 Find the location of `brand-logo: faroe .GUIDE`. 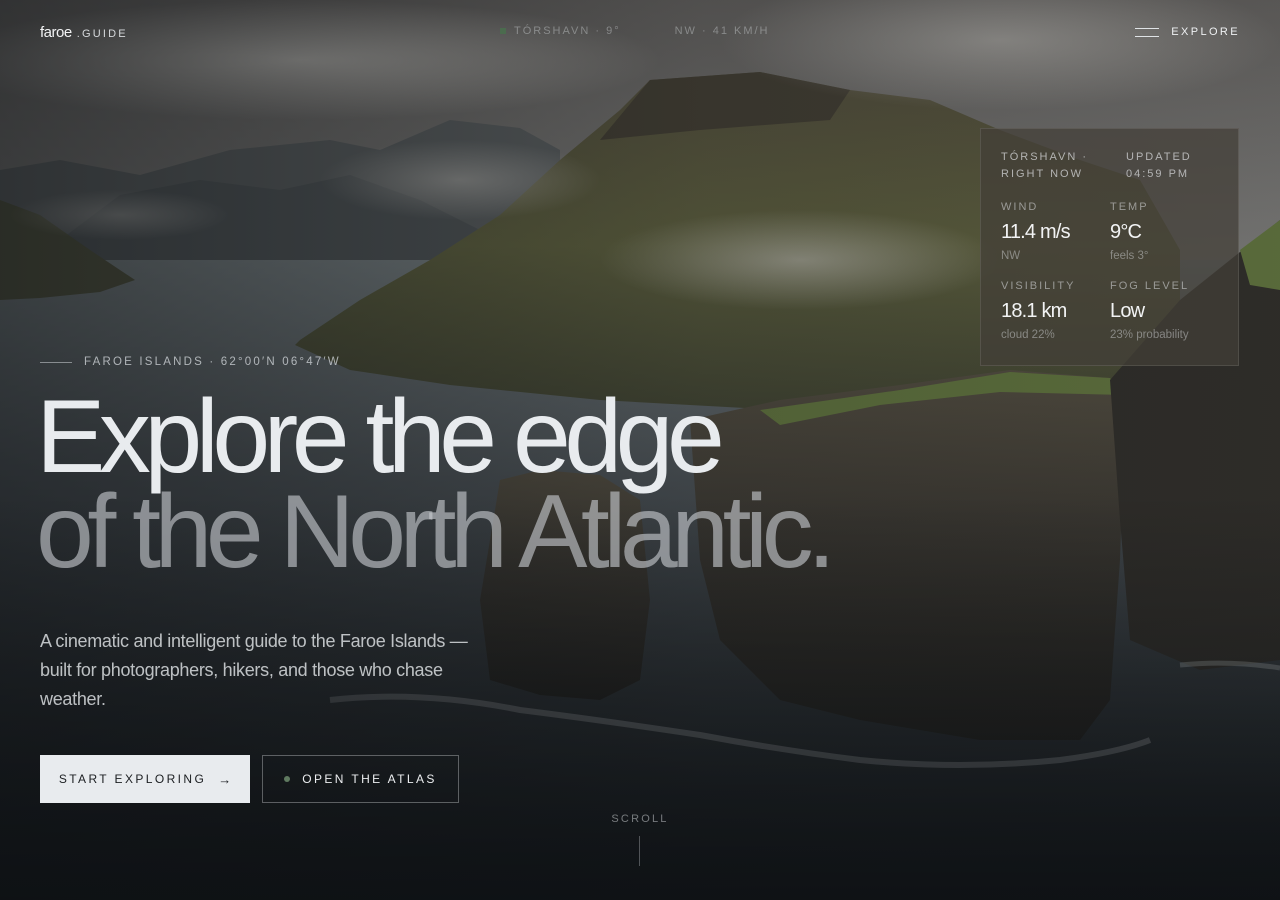

brand-logo: faroe .GUIDE is located at coordinates (84, 32).